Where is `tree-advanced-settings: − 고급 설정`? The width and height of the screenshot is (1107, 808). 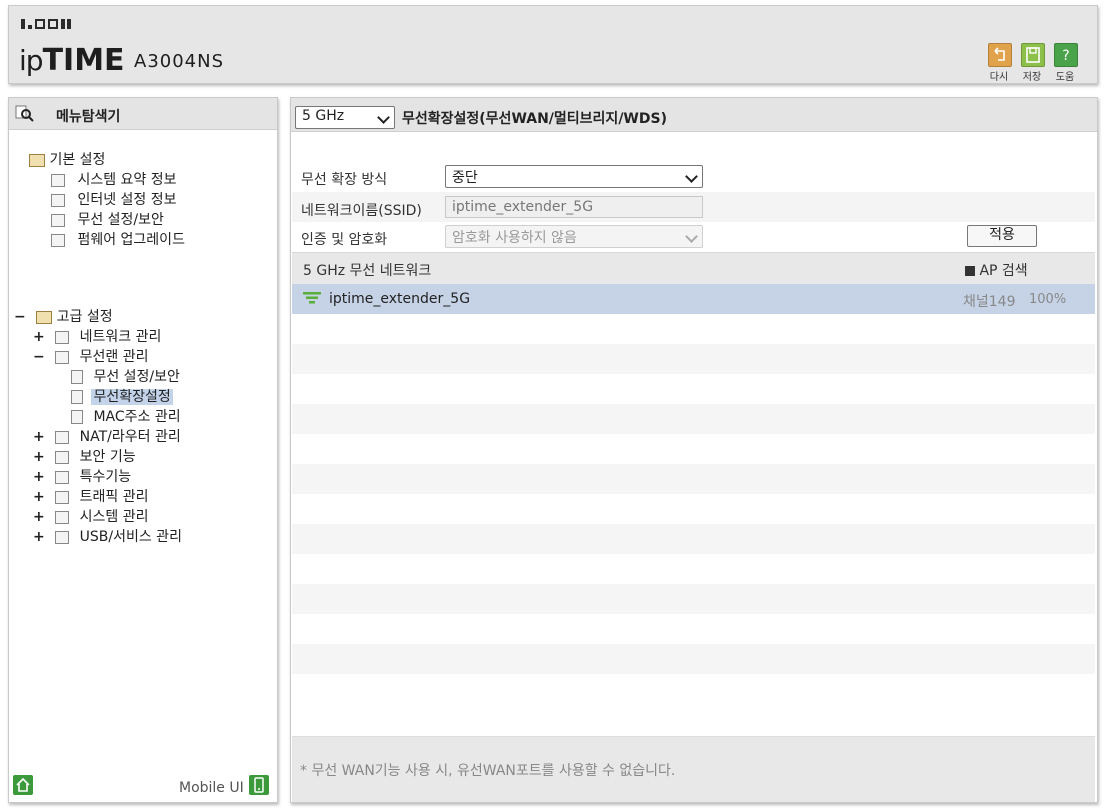 tree-advanced-settings: − 고급 설정 is located at coordinates (63, 316).